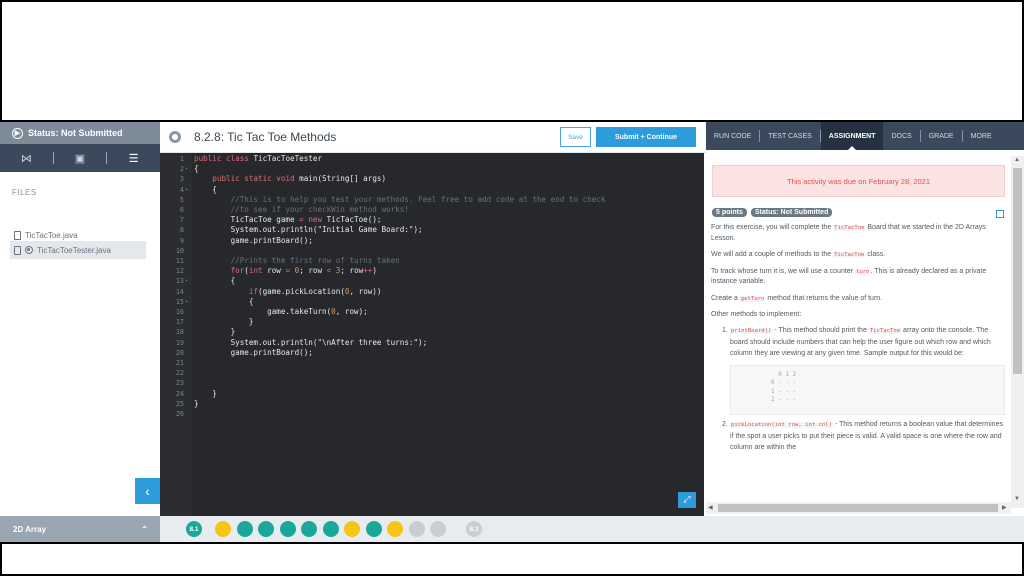 The width and height of the screenshot is (1024, 576). I want to click on line-number: 16, so click(179, 312).